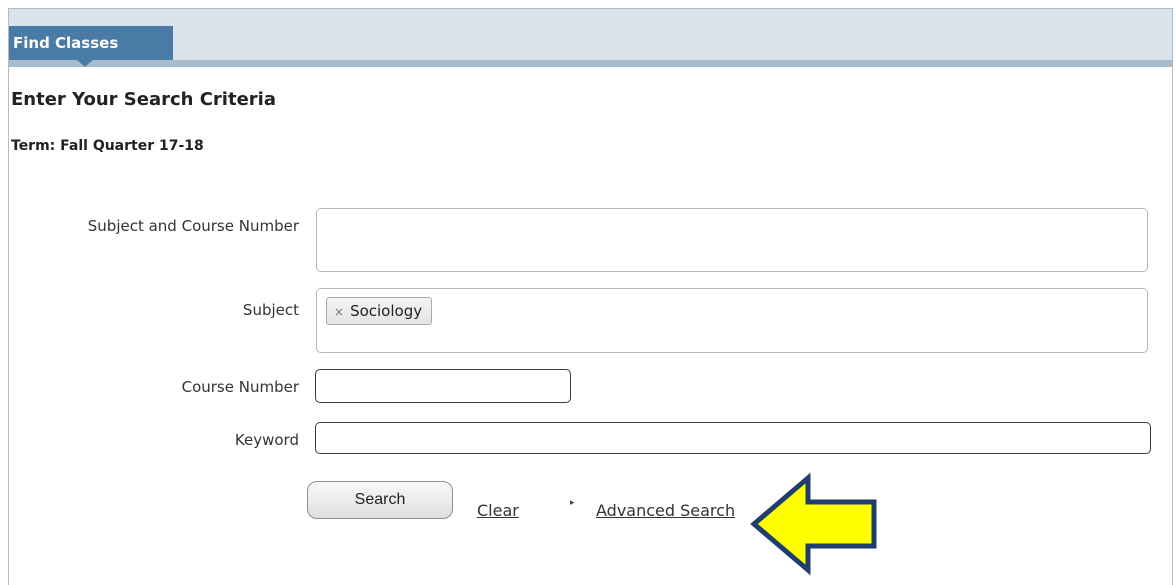  What do you see at coordinates (386, 311) in the screenshot?
I see `chip-label: Sociology` at bounding box center [386, 311].